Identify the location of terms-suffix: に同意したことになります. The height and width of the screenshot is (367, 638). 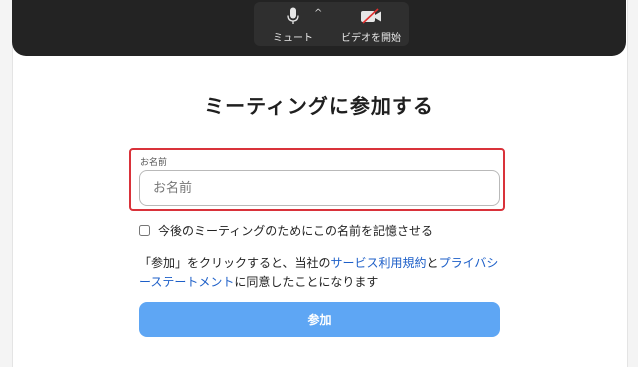
(306, 282).